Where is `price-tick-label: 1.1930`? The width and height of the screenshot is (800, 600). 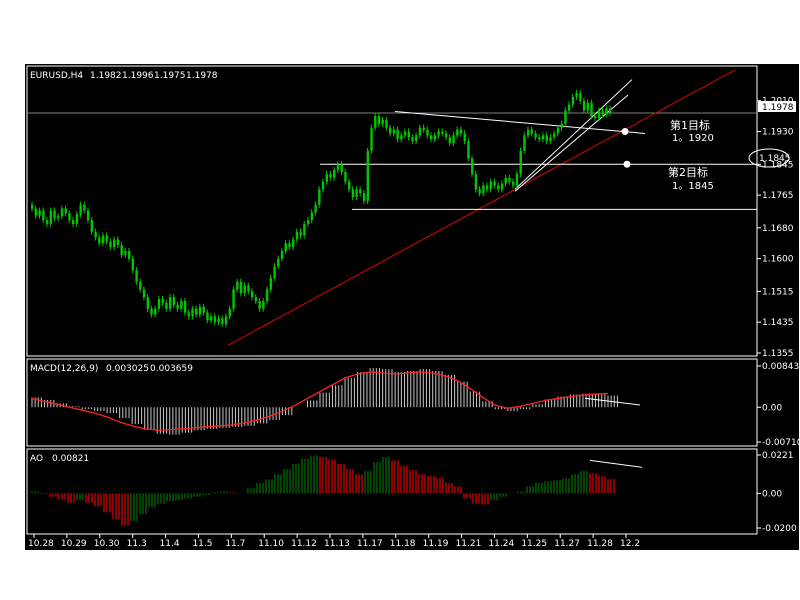
price-tick-label: 1.1930 is located at coordinates (778, 133).